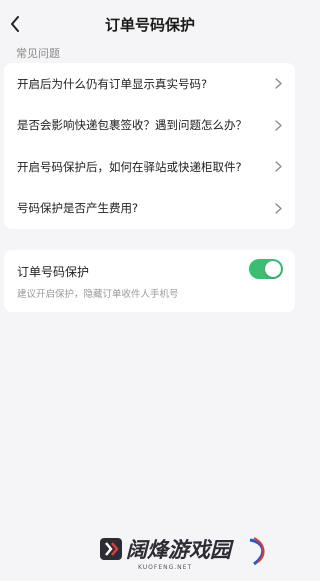  What do you see at coordinates (178, 550) in the screenshot?
I see `watermark-text: 阔烽游戏园` at bounding box center [178, 550].